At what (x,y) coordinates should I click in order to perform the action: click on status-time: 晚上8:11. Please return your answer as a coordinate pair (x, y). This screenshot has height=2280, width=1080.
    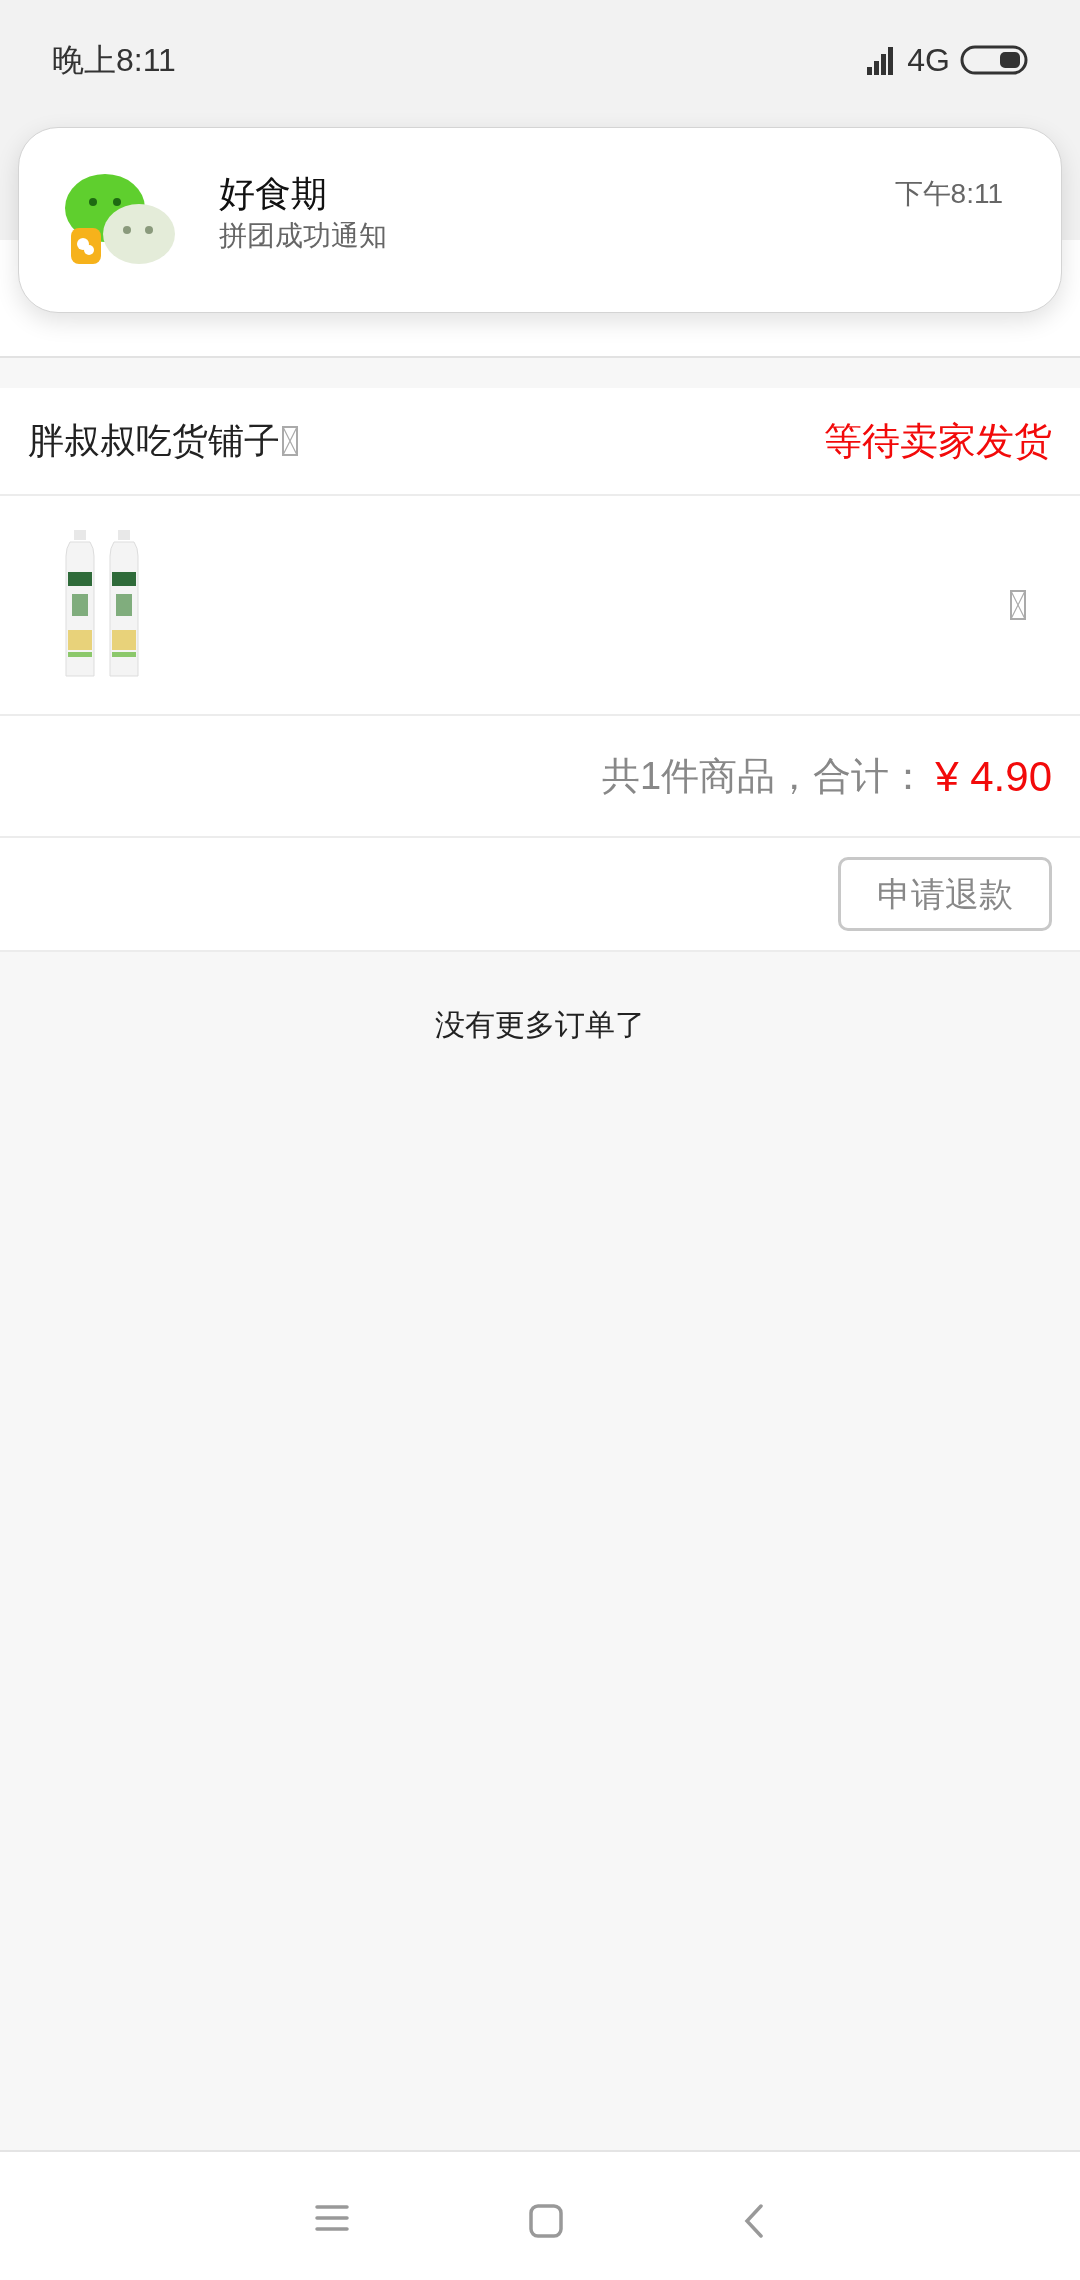
    Looking at the image, I should click on (114, 60).